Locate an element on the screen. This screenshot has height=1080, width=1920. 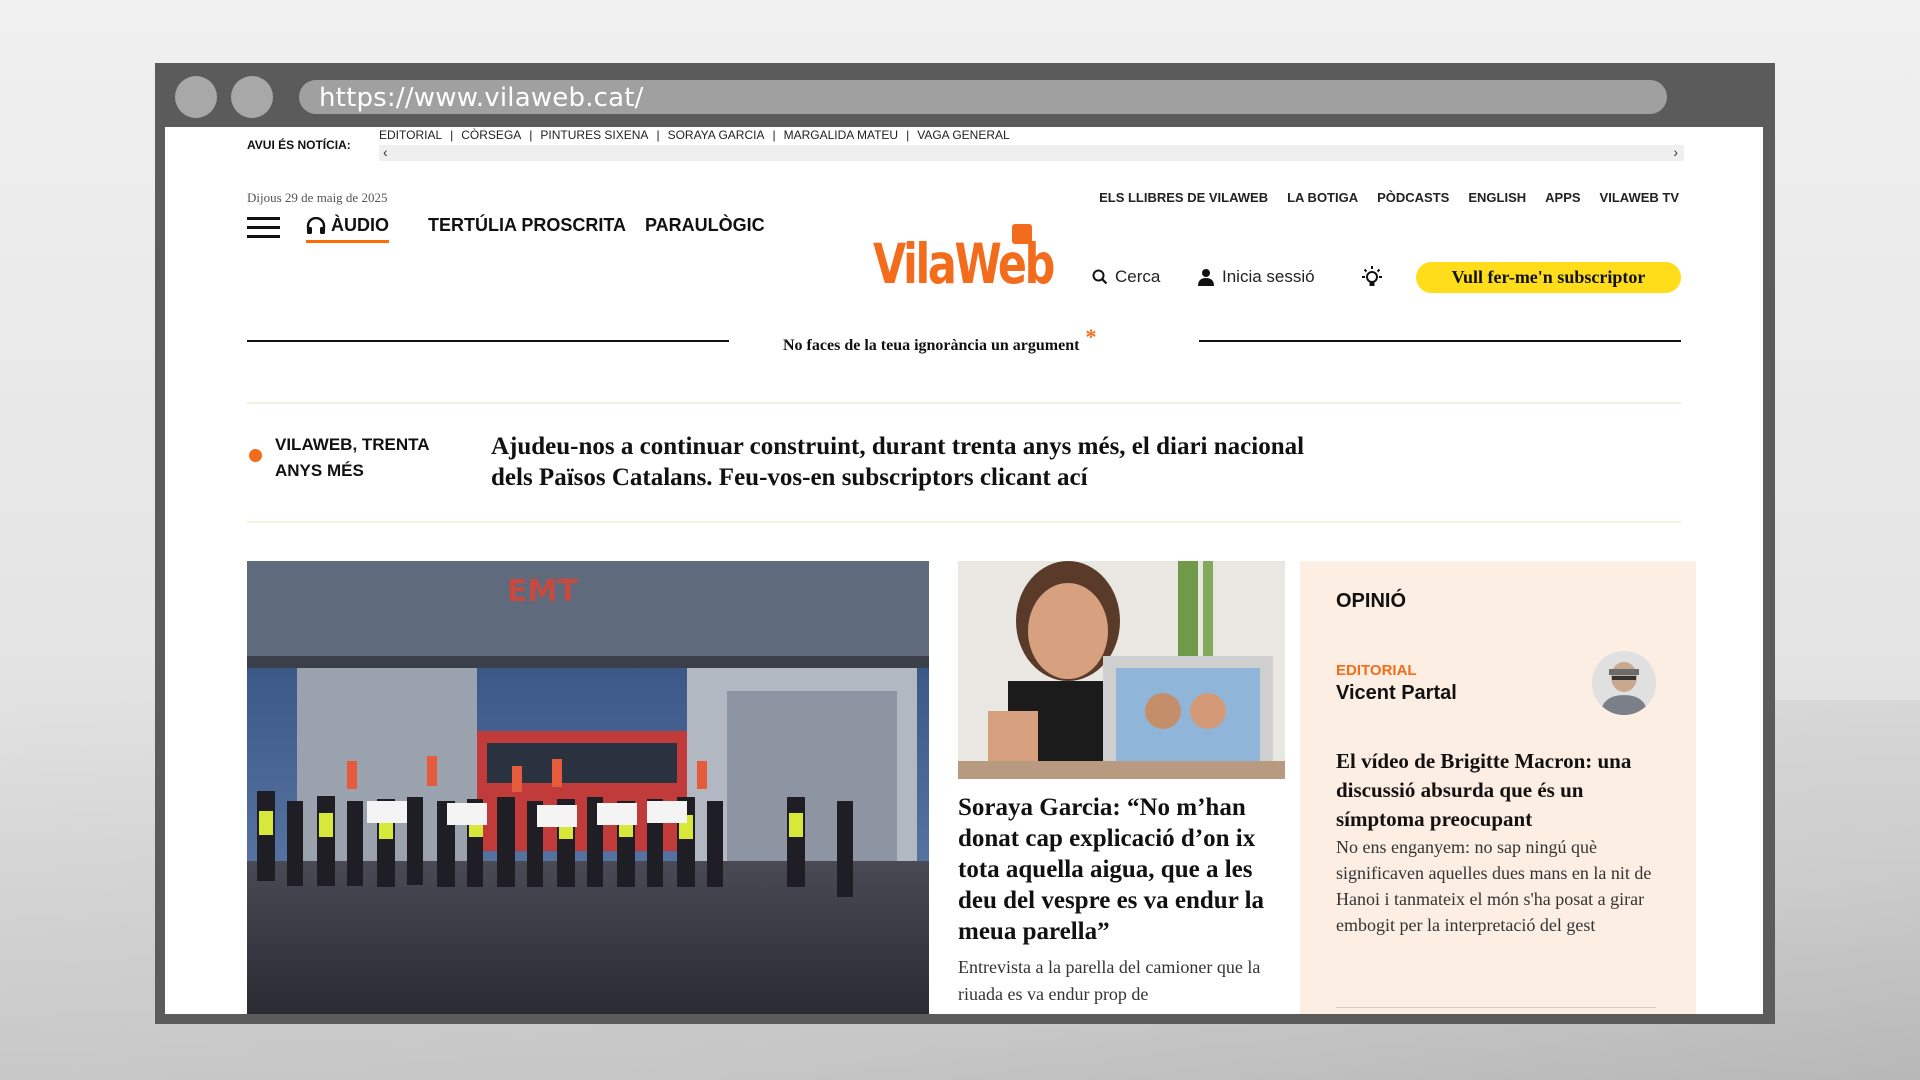
lightbulb-icon is located at coordinates (1372, 280).